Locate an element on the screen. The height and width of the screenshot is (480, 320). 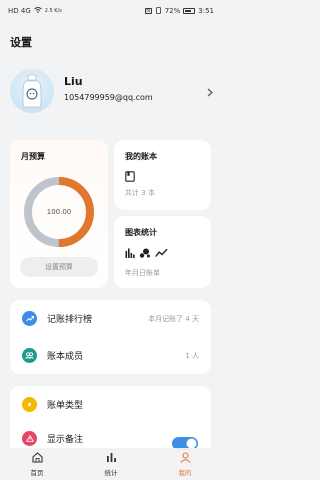
list-item-value: 1 人 is located at coordinates (192, 355).